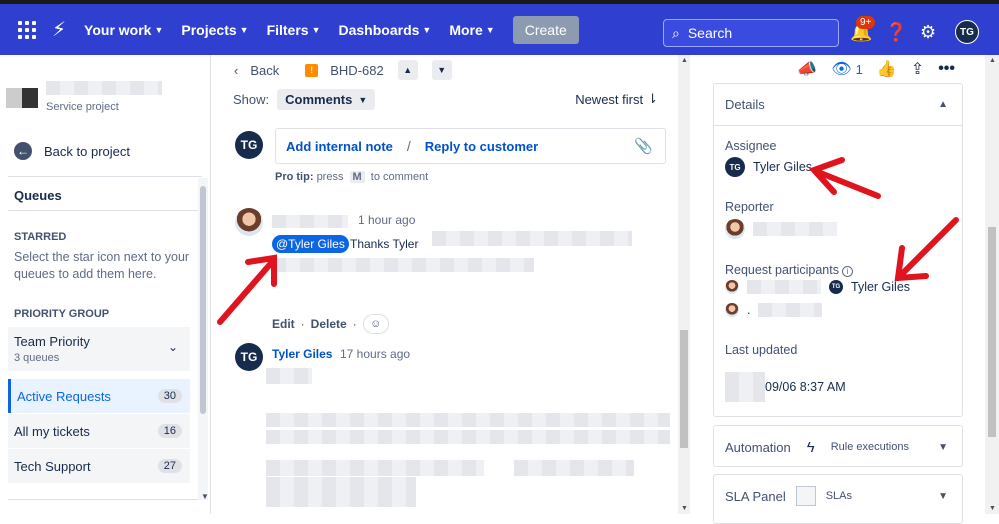  I want to click on activity-filter: Show: Comments ▼, so click(304, 99).